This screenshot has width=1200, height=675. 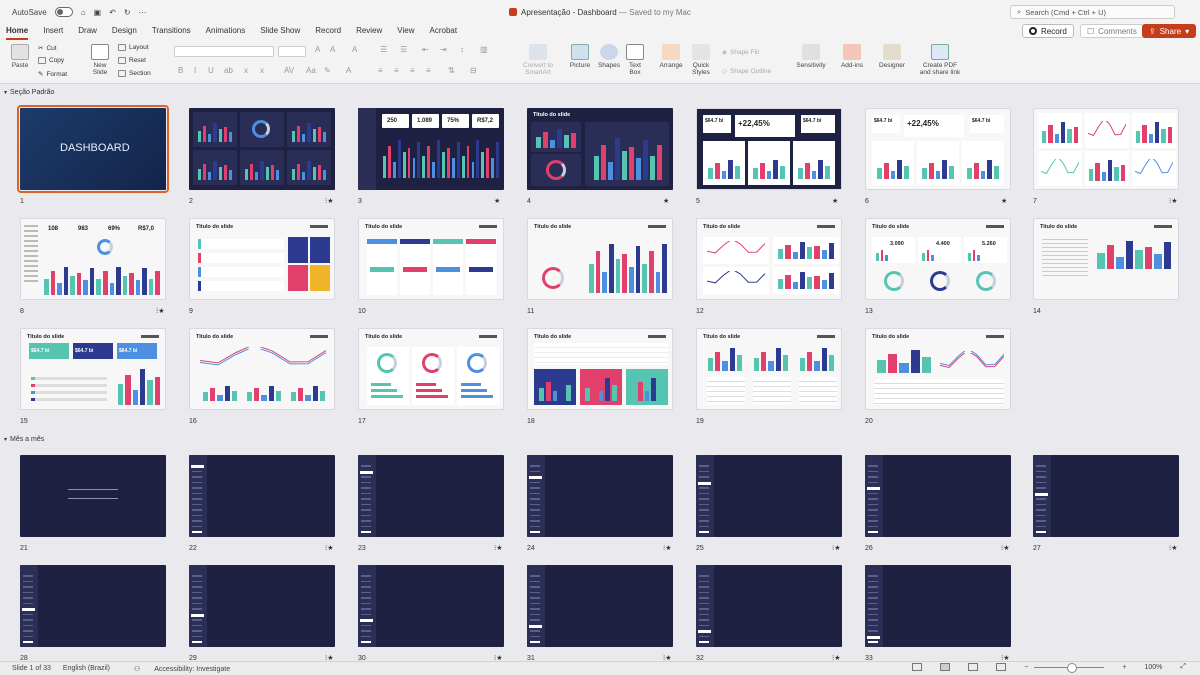 I want to click on zoom-slider, so click(x=1069, y=667).